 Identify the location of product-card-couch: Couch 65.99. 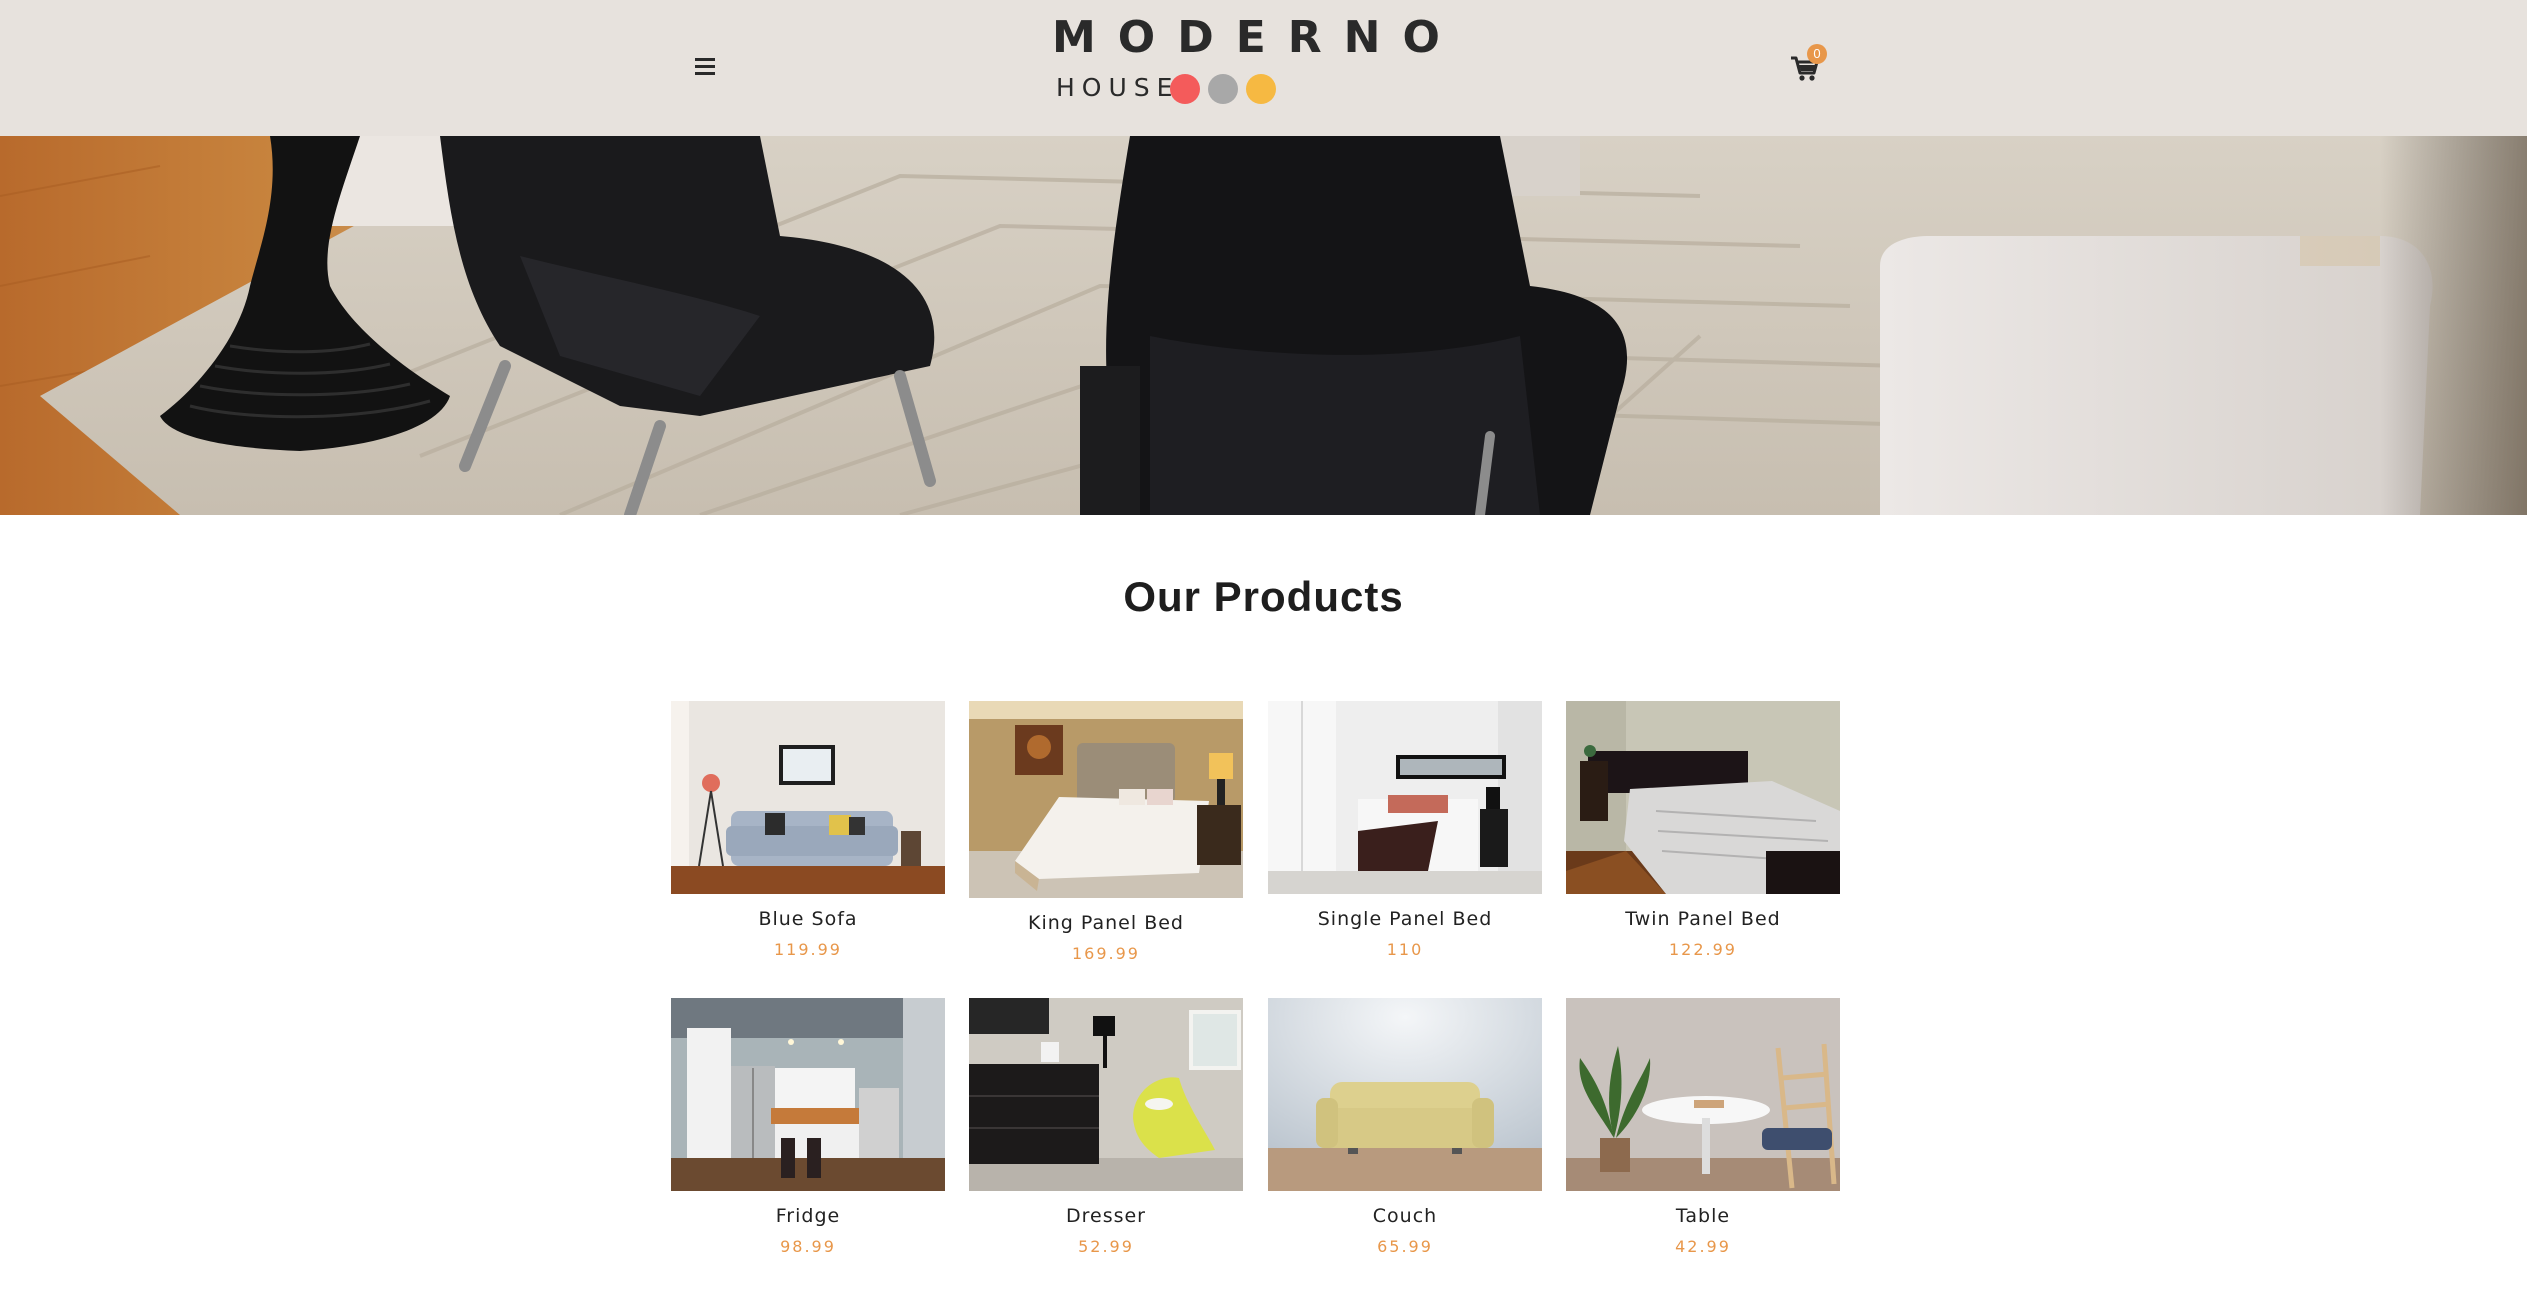
(1405, 1138).